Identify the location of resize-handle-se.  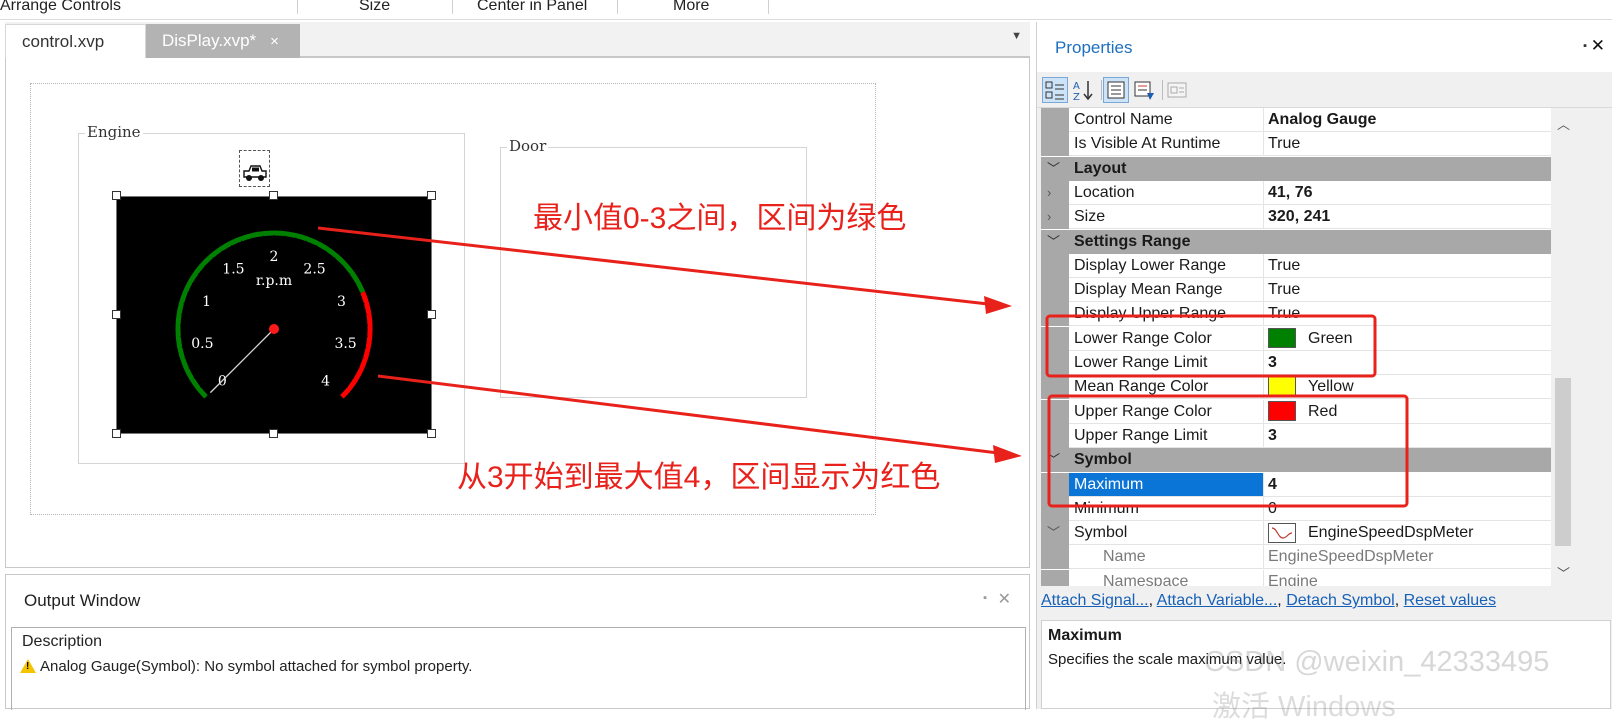
(431, 433).